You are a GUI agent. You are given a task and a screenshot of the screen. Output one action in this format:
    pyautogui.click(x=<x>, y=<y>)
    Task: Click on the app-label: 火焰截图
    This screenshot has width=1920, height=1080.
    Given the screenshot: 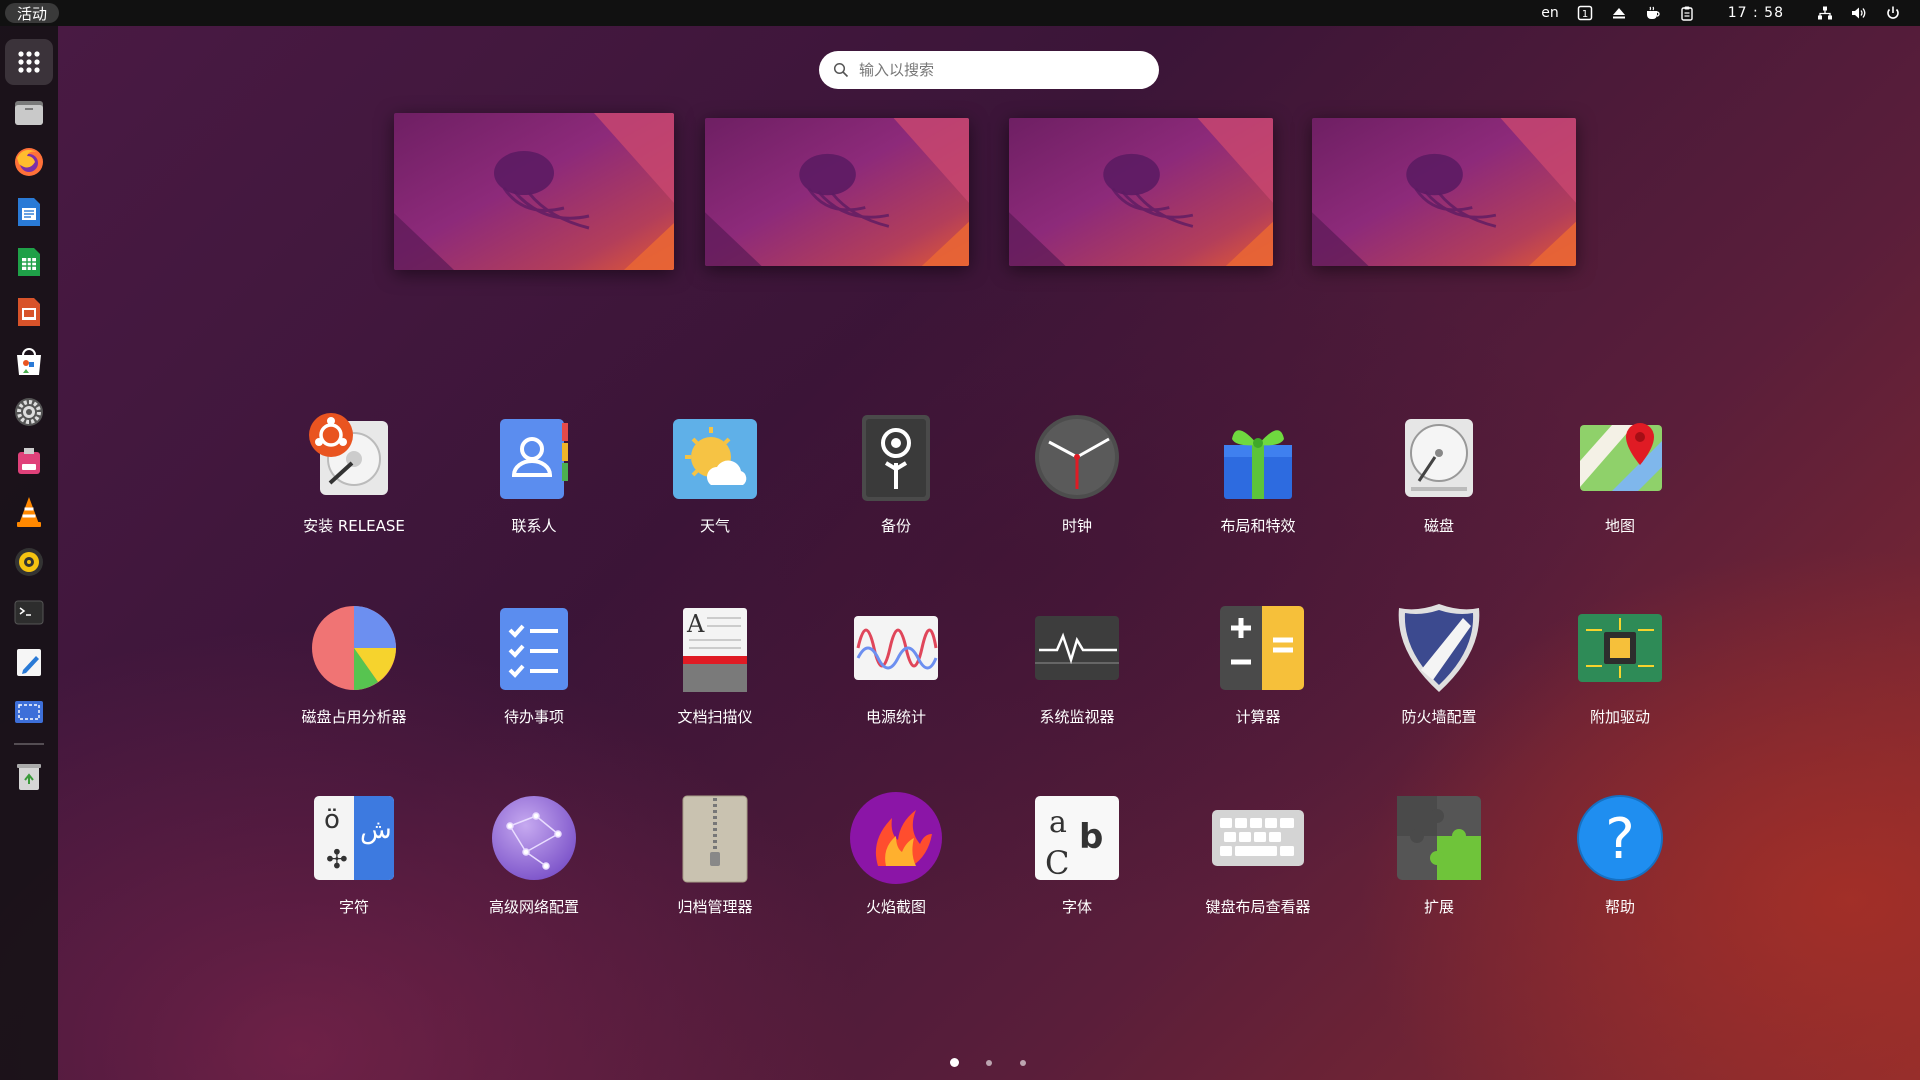 What is the action you would take?
    pyautogui.click(x=895, y=907)
    